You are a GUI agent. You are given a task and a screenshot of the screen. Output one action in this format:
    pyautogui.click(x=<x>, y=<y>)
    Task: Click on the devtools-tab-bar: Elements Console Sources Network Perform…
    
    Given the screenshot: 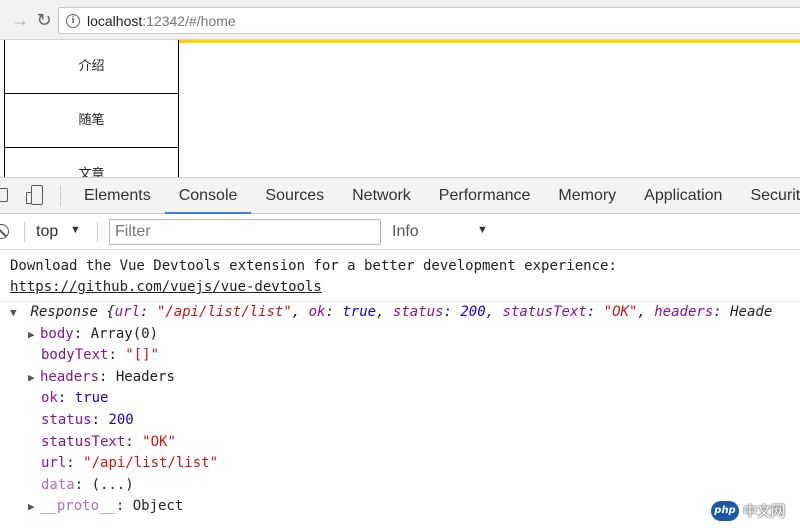 What is the action you would take?
    pyautogui.click(x=400, y=196)
    